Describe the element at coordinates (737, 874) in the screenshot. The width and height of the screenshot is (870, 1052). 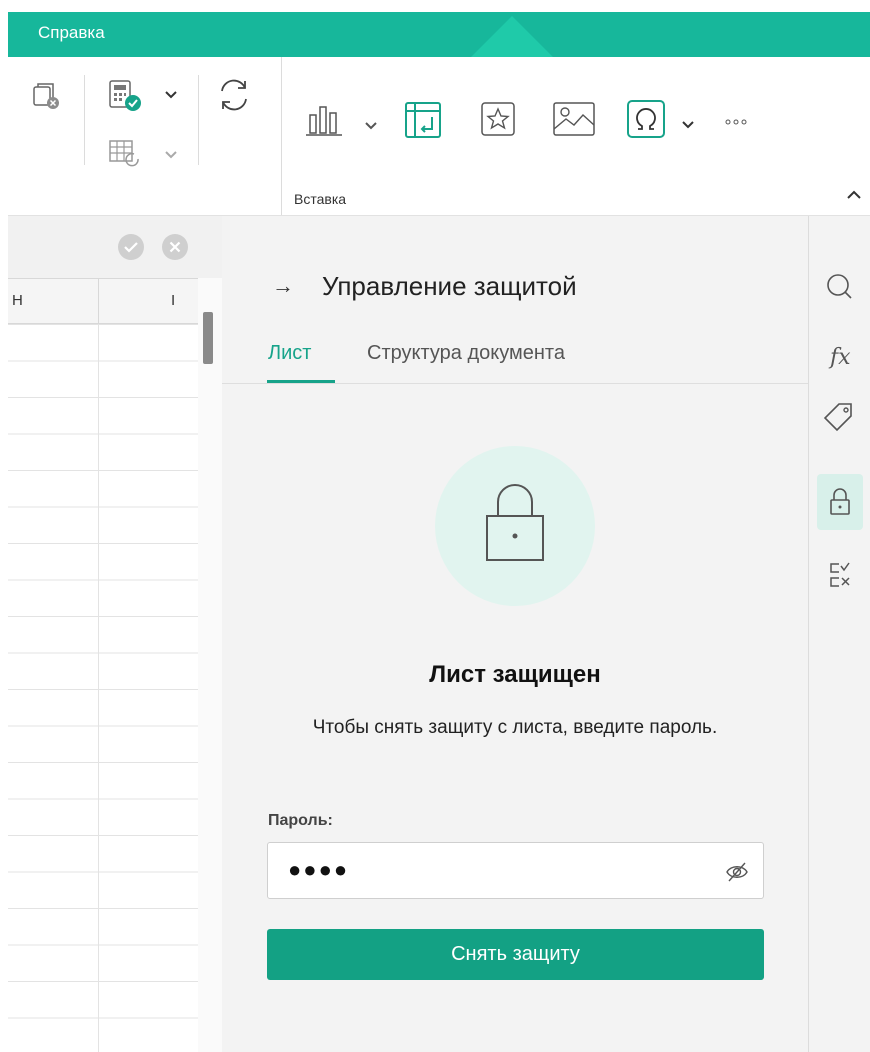
I see `eye-off-icon` at that location.